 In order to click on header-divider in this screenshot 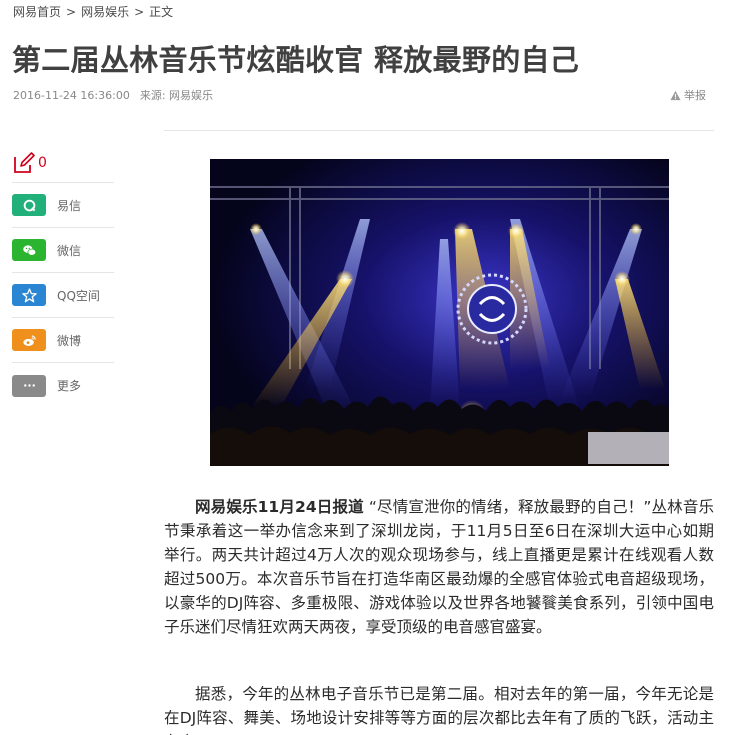, I will do `click(439, 130)`.